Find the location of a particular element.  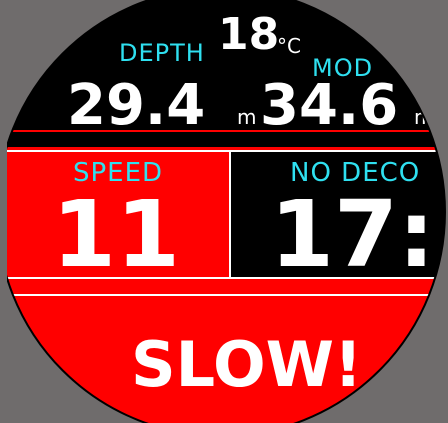

mod-value: 34.6 is located at coordinates (329, 105).